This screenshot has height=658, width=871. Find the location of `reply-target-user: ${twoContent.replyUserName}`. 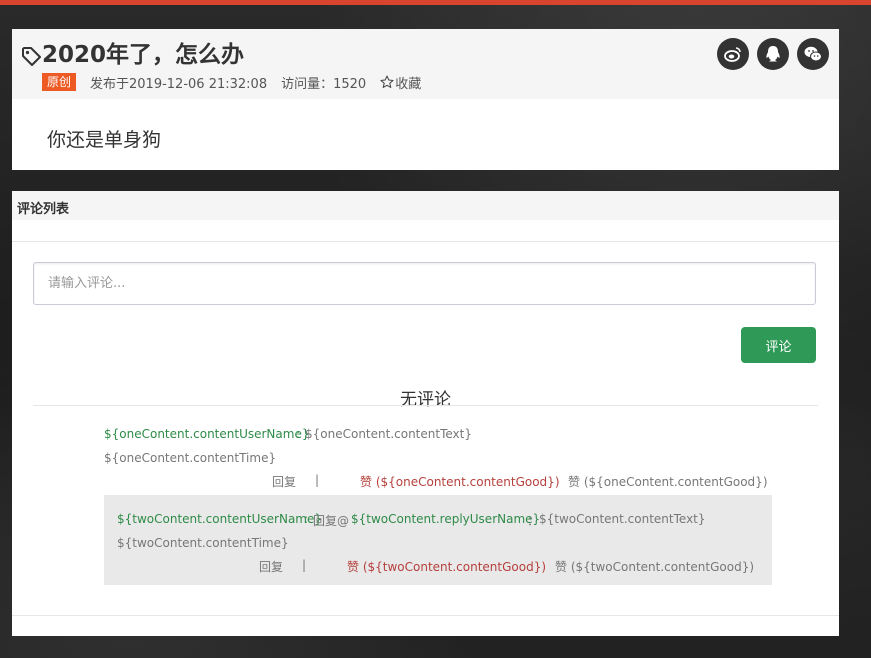

reply-target-user: ${twoContent.replyUserName} is located at coordinates (445, 519).